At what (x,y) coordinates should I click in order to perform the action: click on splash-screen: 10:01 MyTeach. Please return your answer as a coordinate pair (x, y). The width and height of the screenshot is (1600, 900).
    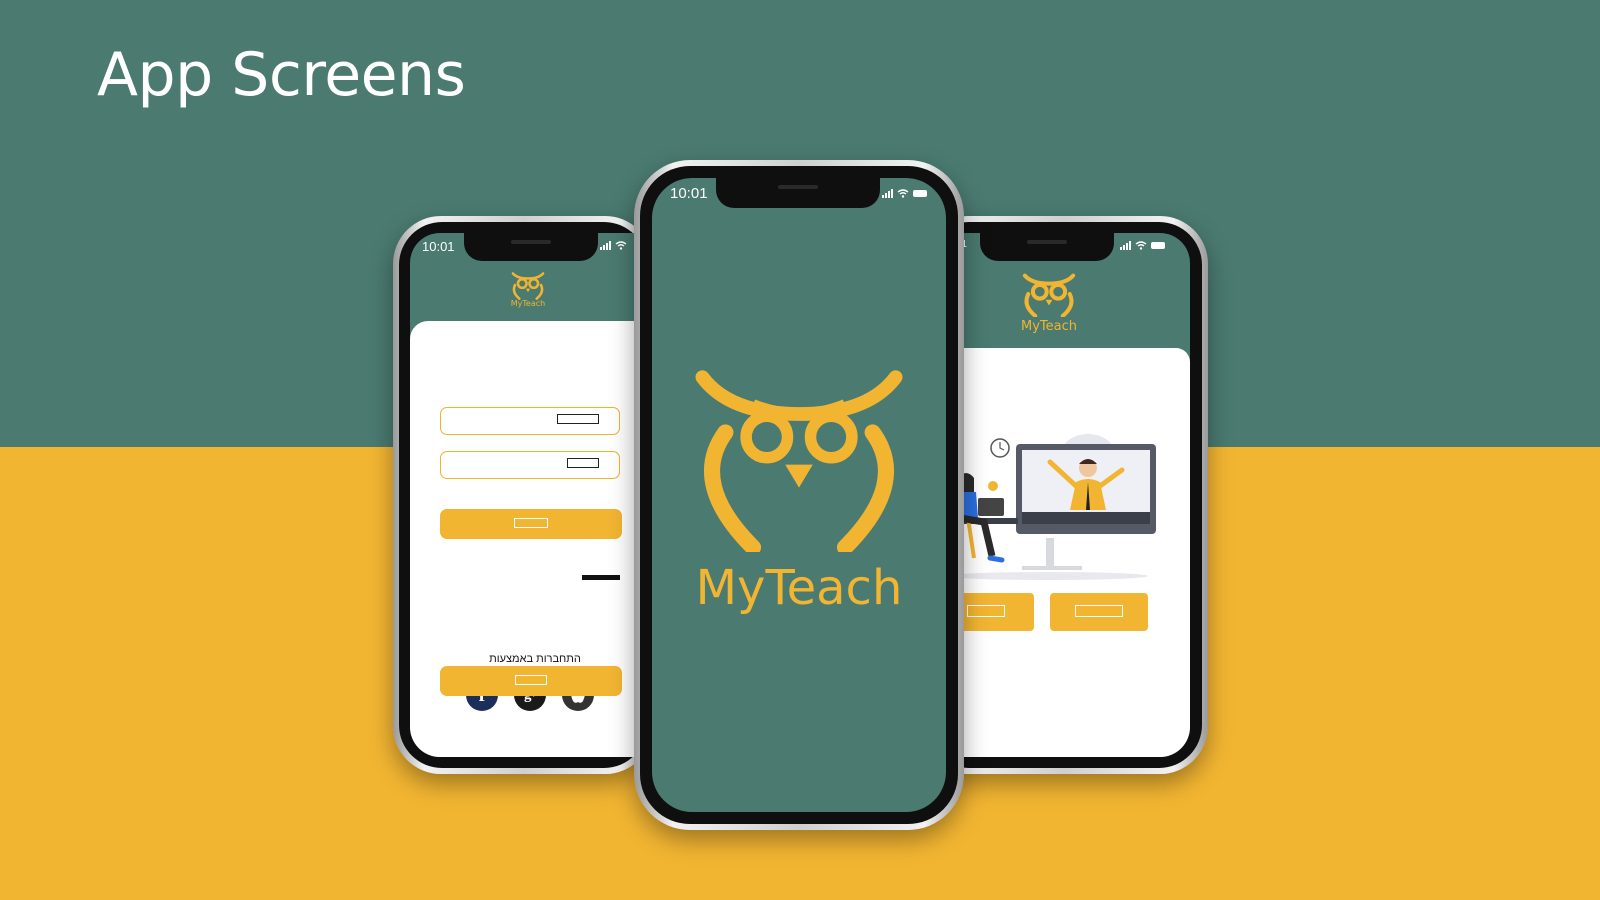
    Looking at the image, I should click on (799, 495).